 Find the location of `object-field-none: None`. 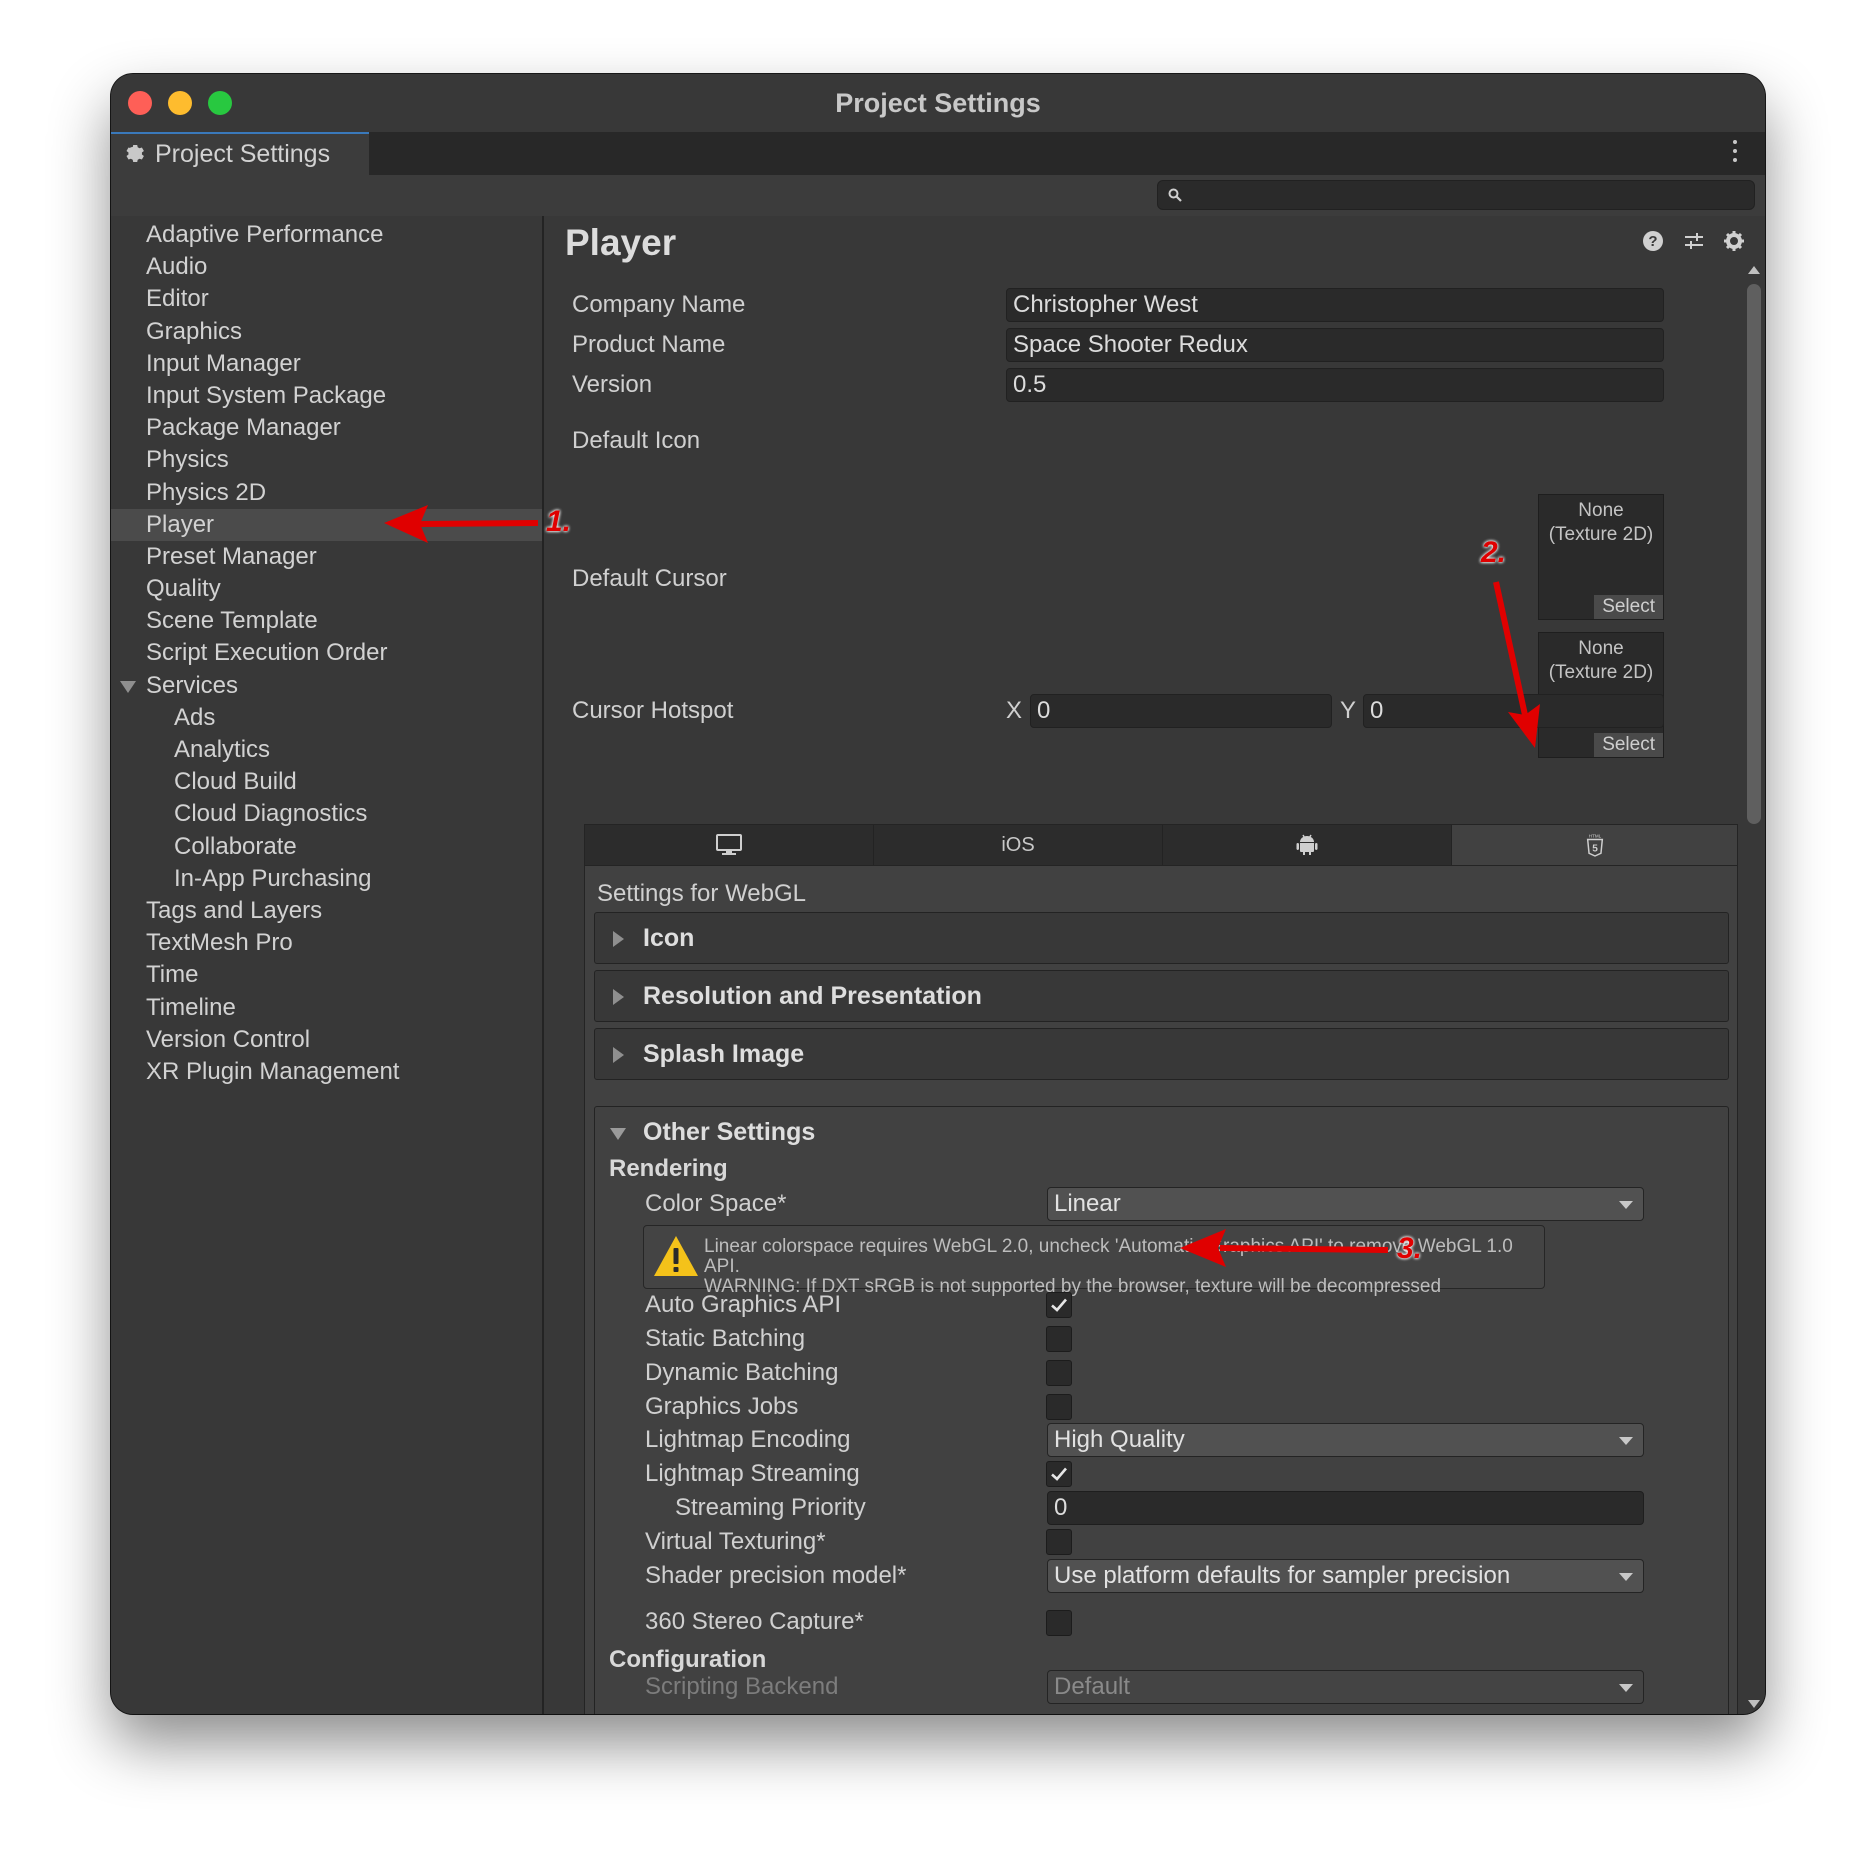

object-field-none: None is located at coordinates (1601, 510).